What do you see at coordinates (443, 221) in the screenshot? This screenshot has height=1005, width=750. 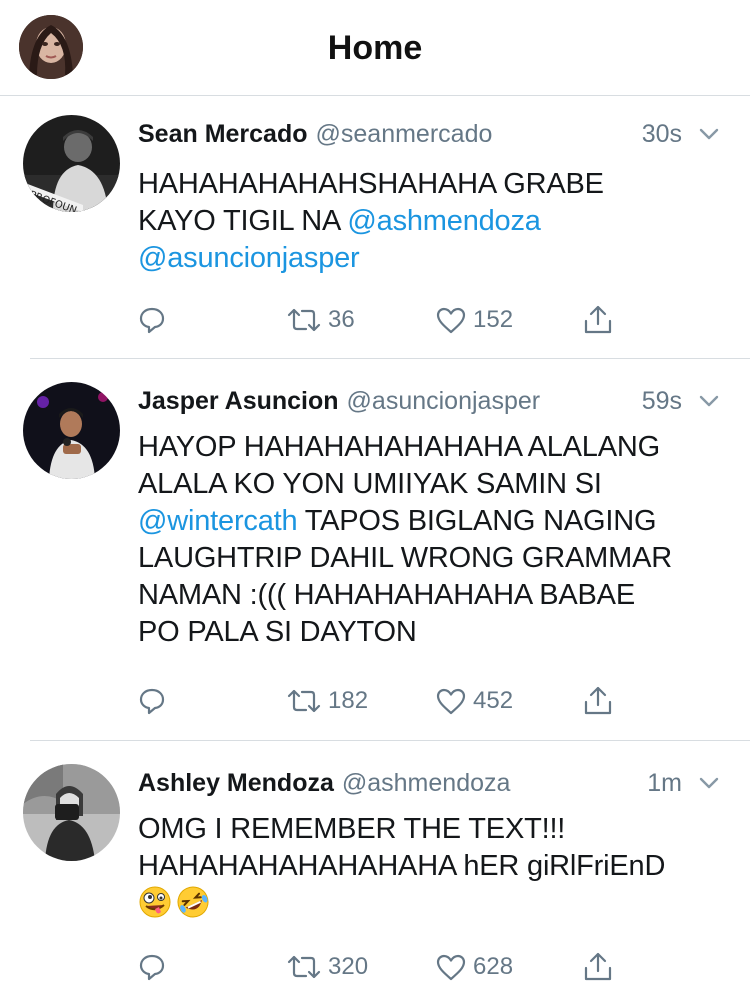 I see `mention-link: @ashmendoza` at bounding box center [443, 221].